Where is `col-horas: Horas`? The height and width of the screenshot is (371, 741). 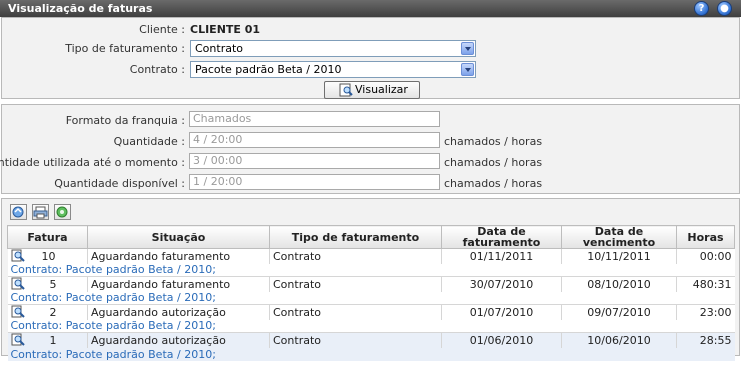 col-horas: Horas is located at coordinates (705, 237).